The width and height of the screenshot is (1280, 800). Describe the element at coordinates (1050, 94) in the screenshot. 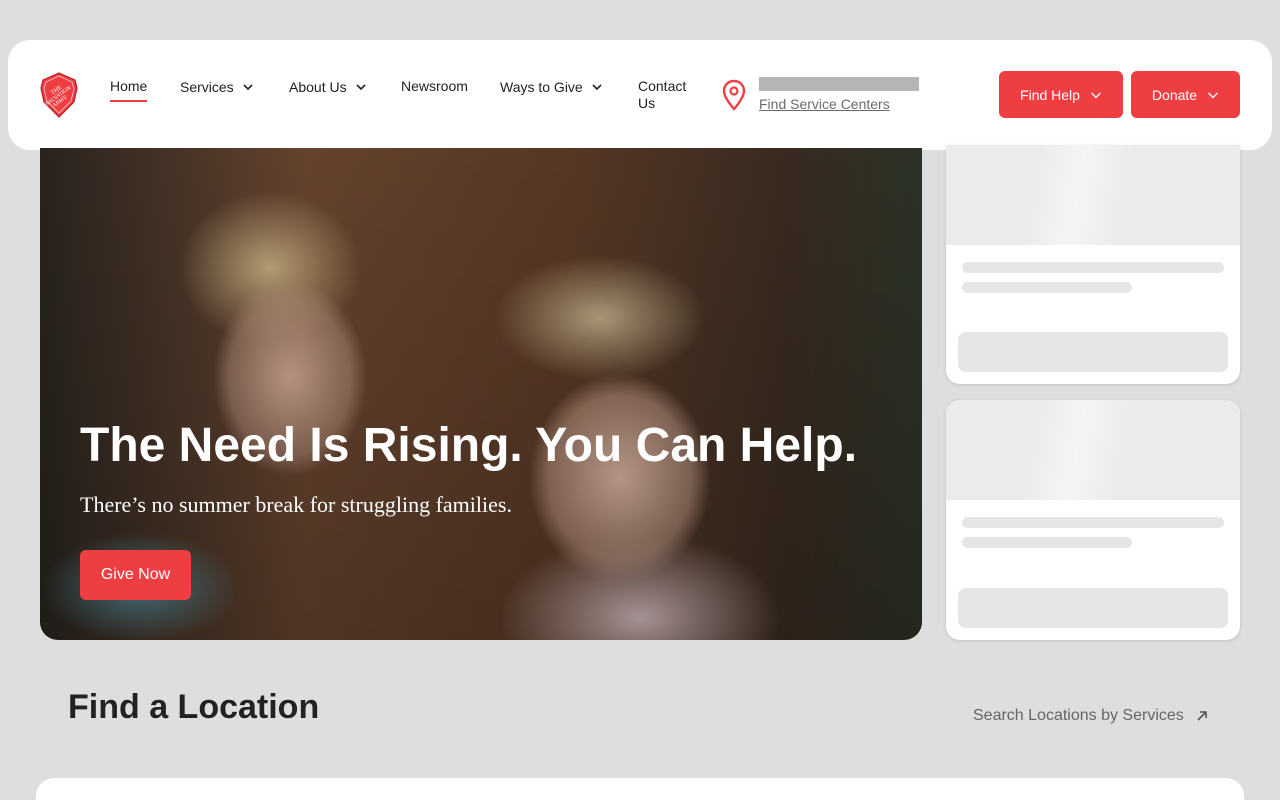

I see `find-help-label: Find Help` at that location.